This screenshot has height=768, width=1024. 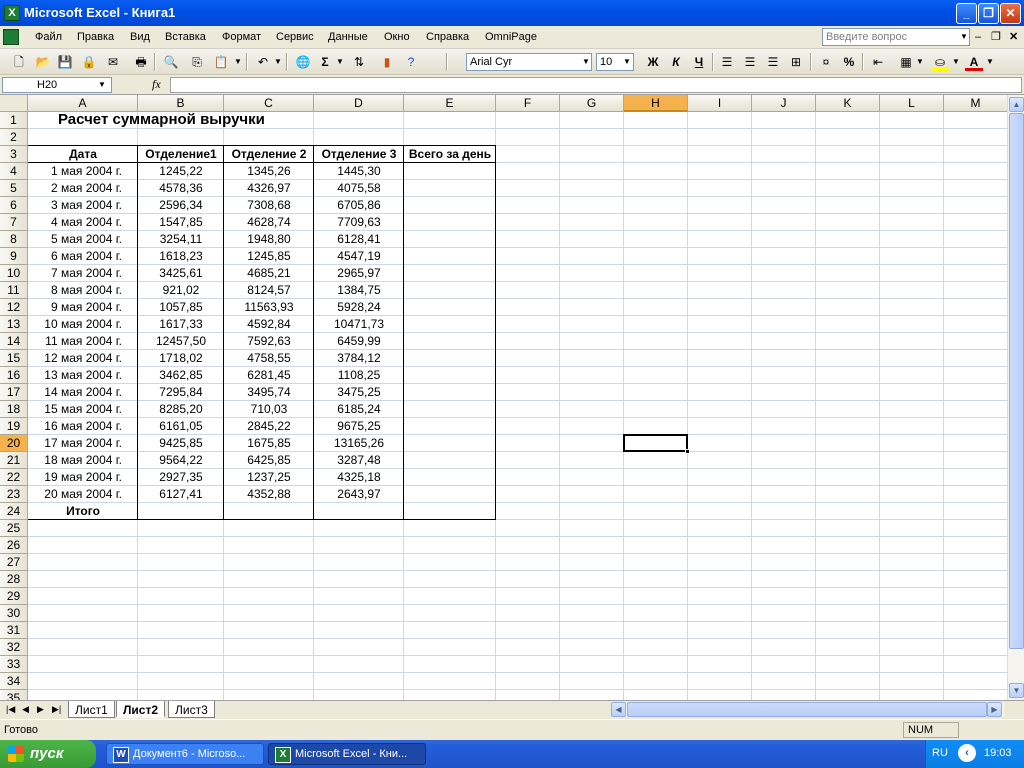 I want to click on column-header-B: B, so click(x=181, y=103).